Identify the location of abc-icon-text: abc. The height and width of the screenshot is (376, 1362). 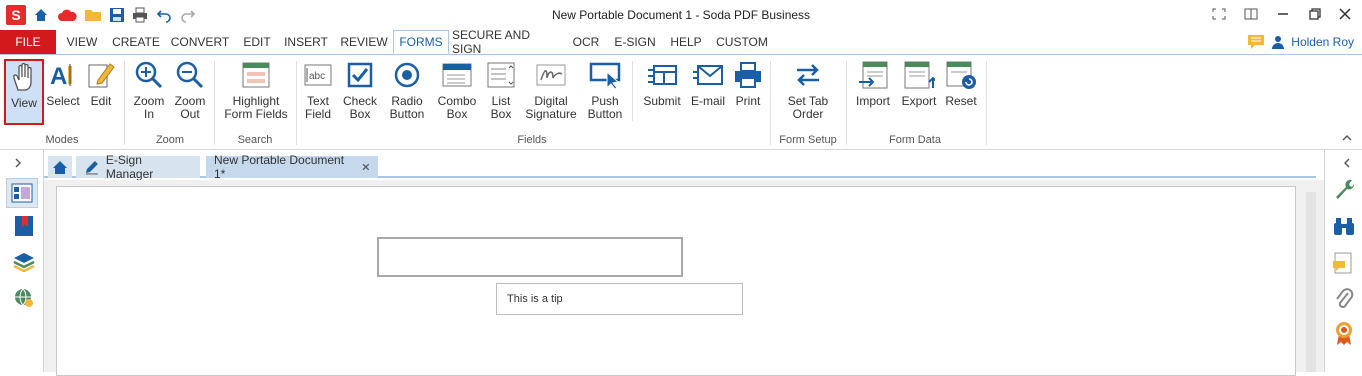
(317, 76).